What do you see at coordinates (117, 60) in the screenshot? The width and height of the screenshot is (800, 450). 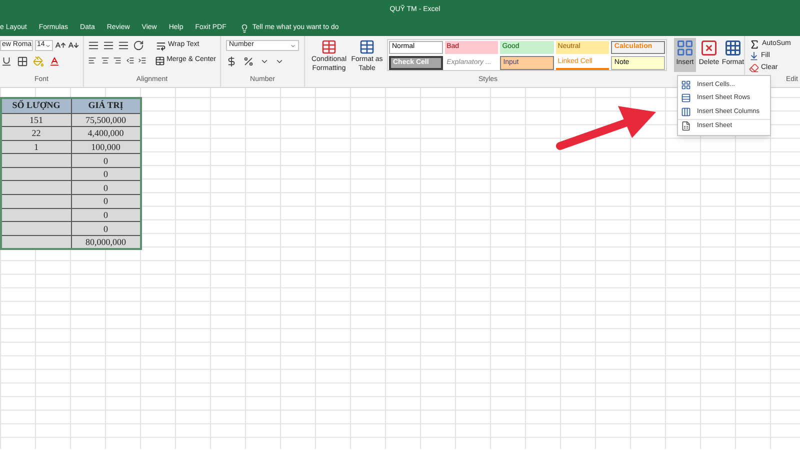 I see `align-right-icon` at bounding box center [117, 60].